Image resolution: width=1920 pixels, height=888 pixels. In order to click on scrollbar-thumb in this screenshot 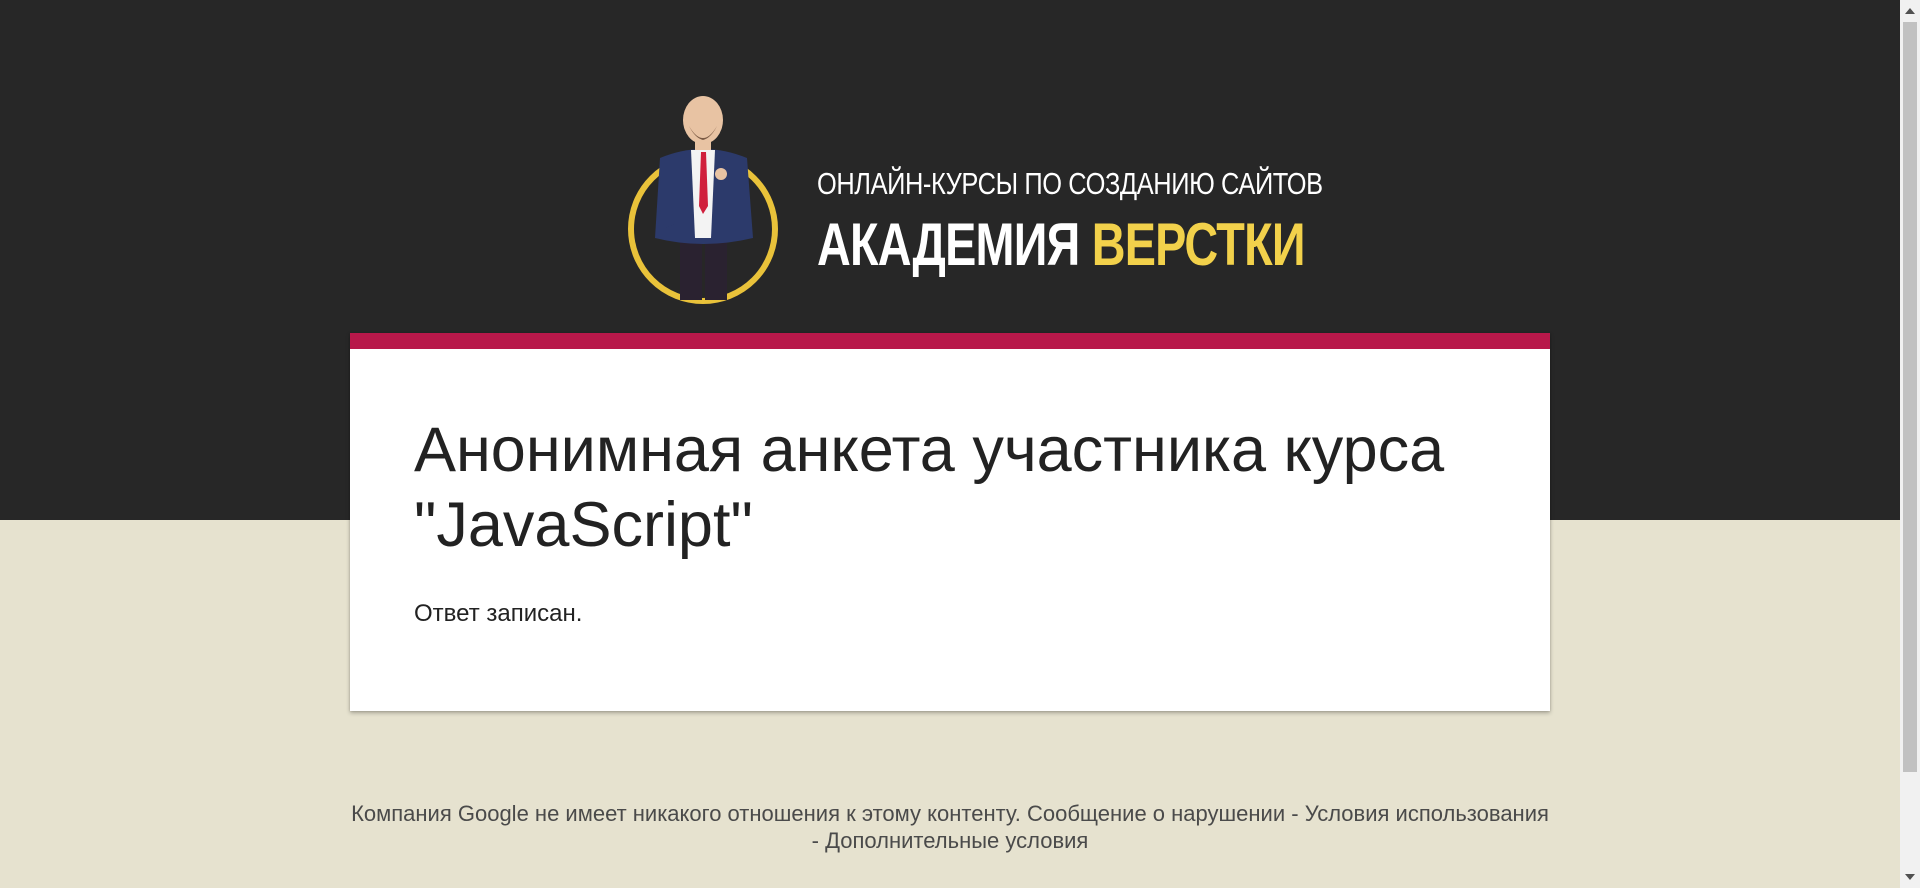, I will do `click(1910, 397)`.